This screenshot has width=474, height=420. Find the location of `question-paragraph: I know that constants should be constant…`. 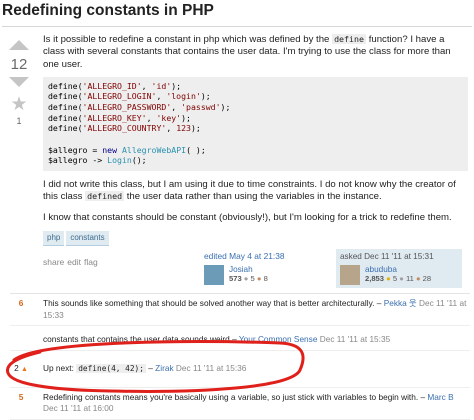

question-paragraph: I know that constants should be constant… is located at coordinates (247, 217).